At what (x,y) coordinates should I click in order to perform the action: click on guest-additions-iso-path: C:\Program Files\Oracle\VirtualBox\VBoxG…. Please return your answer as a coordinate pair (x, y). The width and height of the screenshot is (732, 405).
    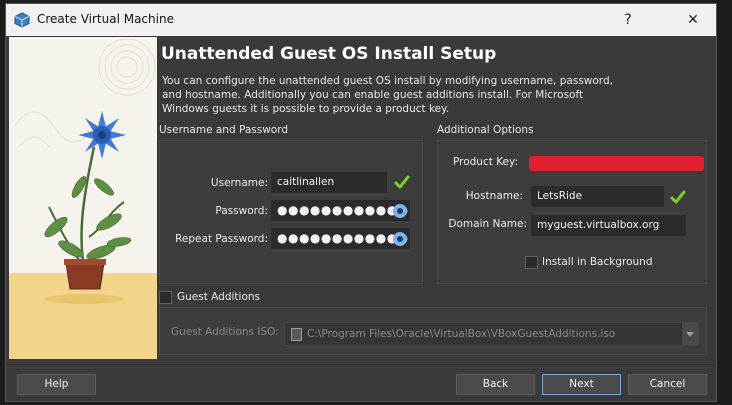
    Looking at the image, I should click on (461, 334).